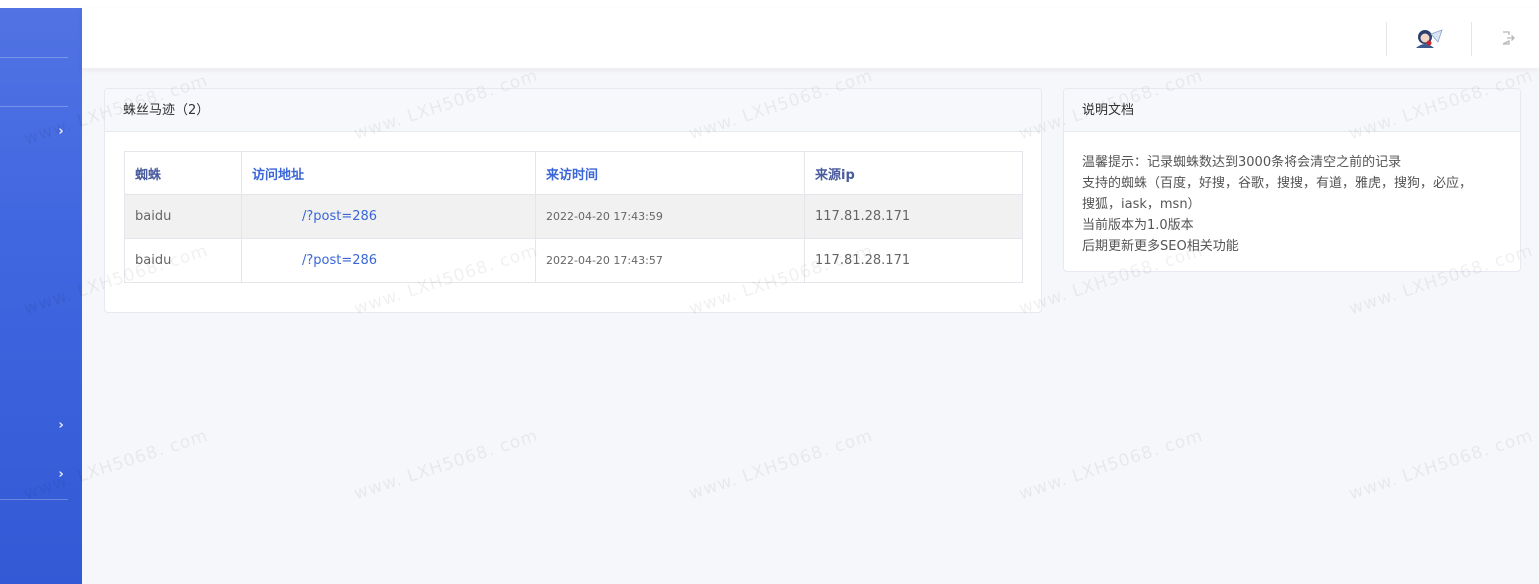  Describe the element at coordinates (1277, 183) in the screenshot. I see `doc-line: 支持的蜘蛛（百度，好搜，谷歌，搜搜，有道，雅虎，搜狗，必应，` at that location.